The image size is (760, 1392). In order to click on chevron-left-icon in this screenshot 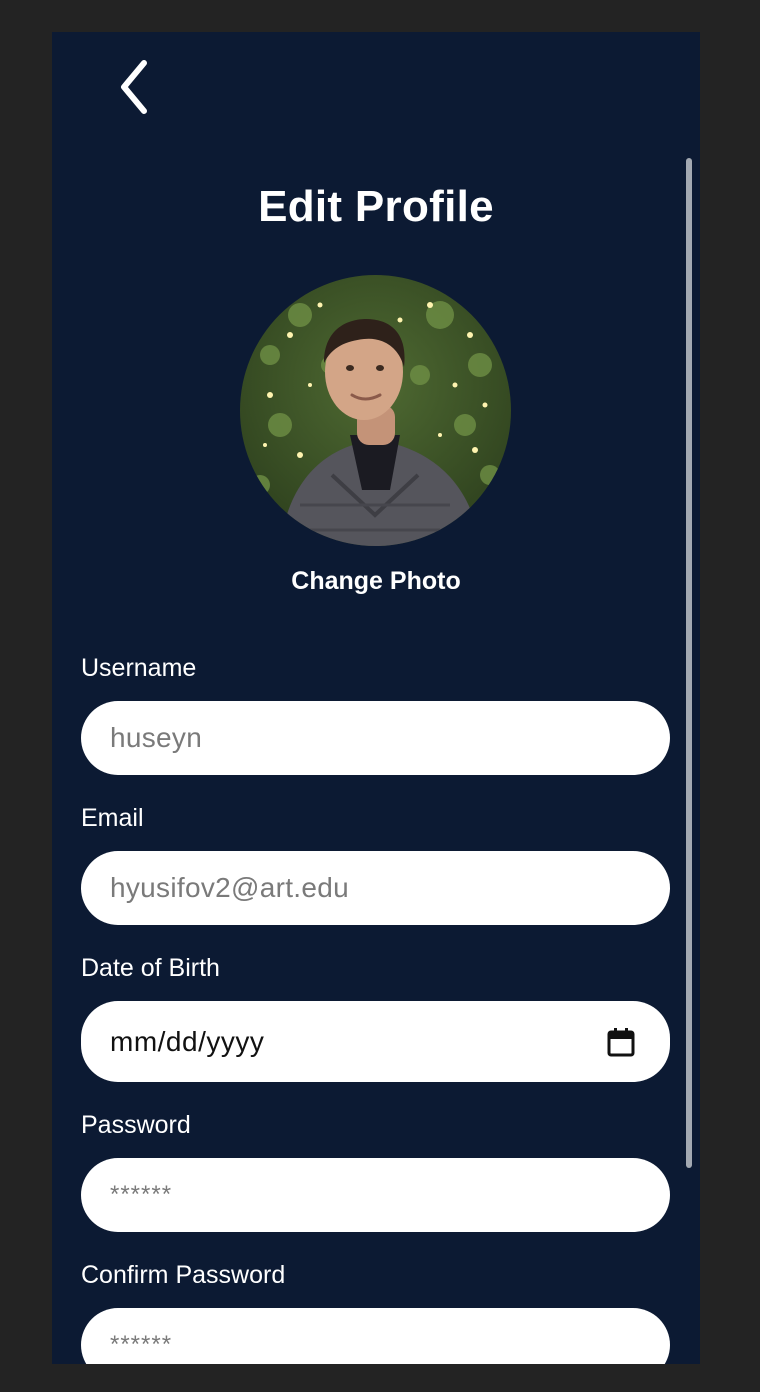, I will do `click(134, 87)`.